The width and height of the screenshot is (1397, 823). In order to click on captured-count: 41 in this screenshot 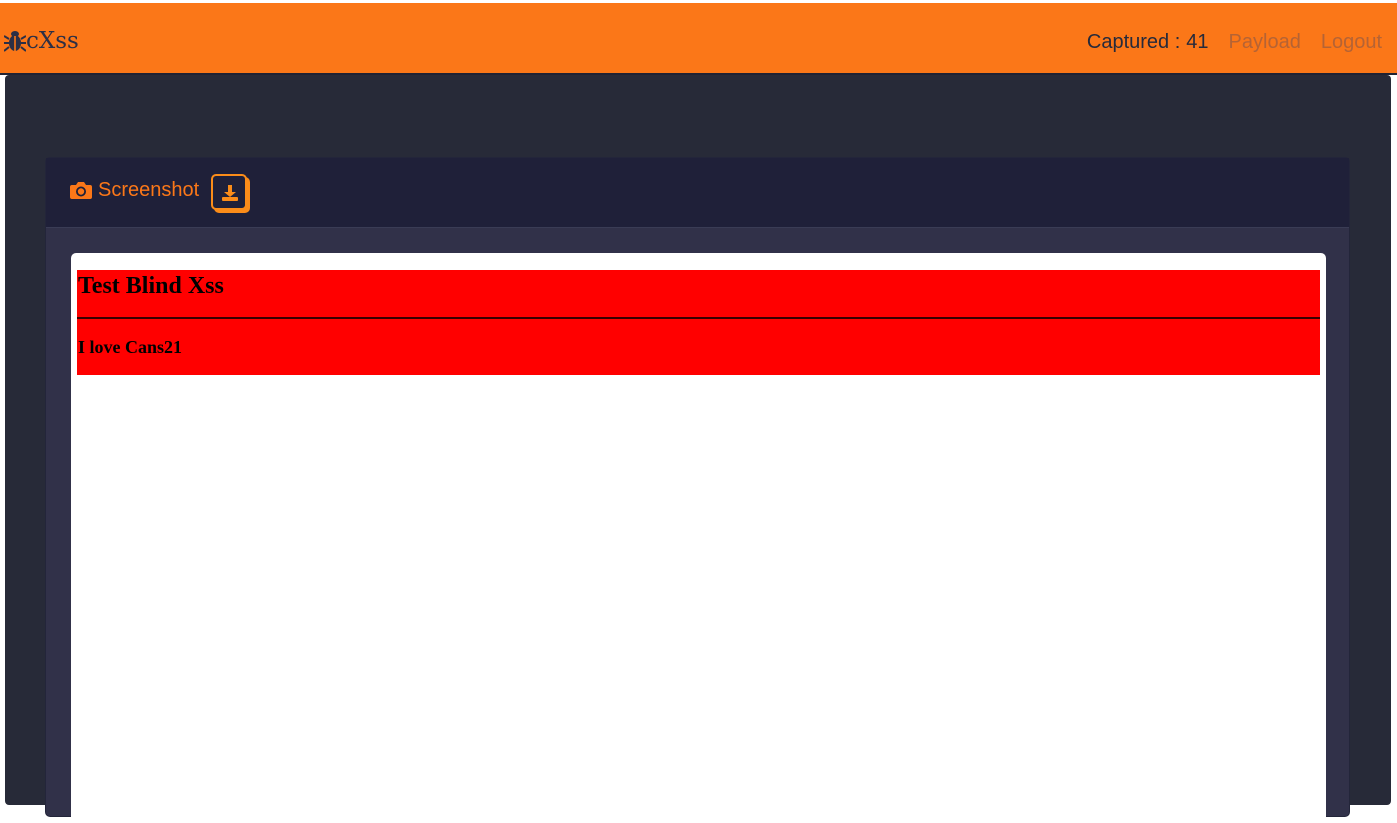, I will do `click(1197, 42)`.